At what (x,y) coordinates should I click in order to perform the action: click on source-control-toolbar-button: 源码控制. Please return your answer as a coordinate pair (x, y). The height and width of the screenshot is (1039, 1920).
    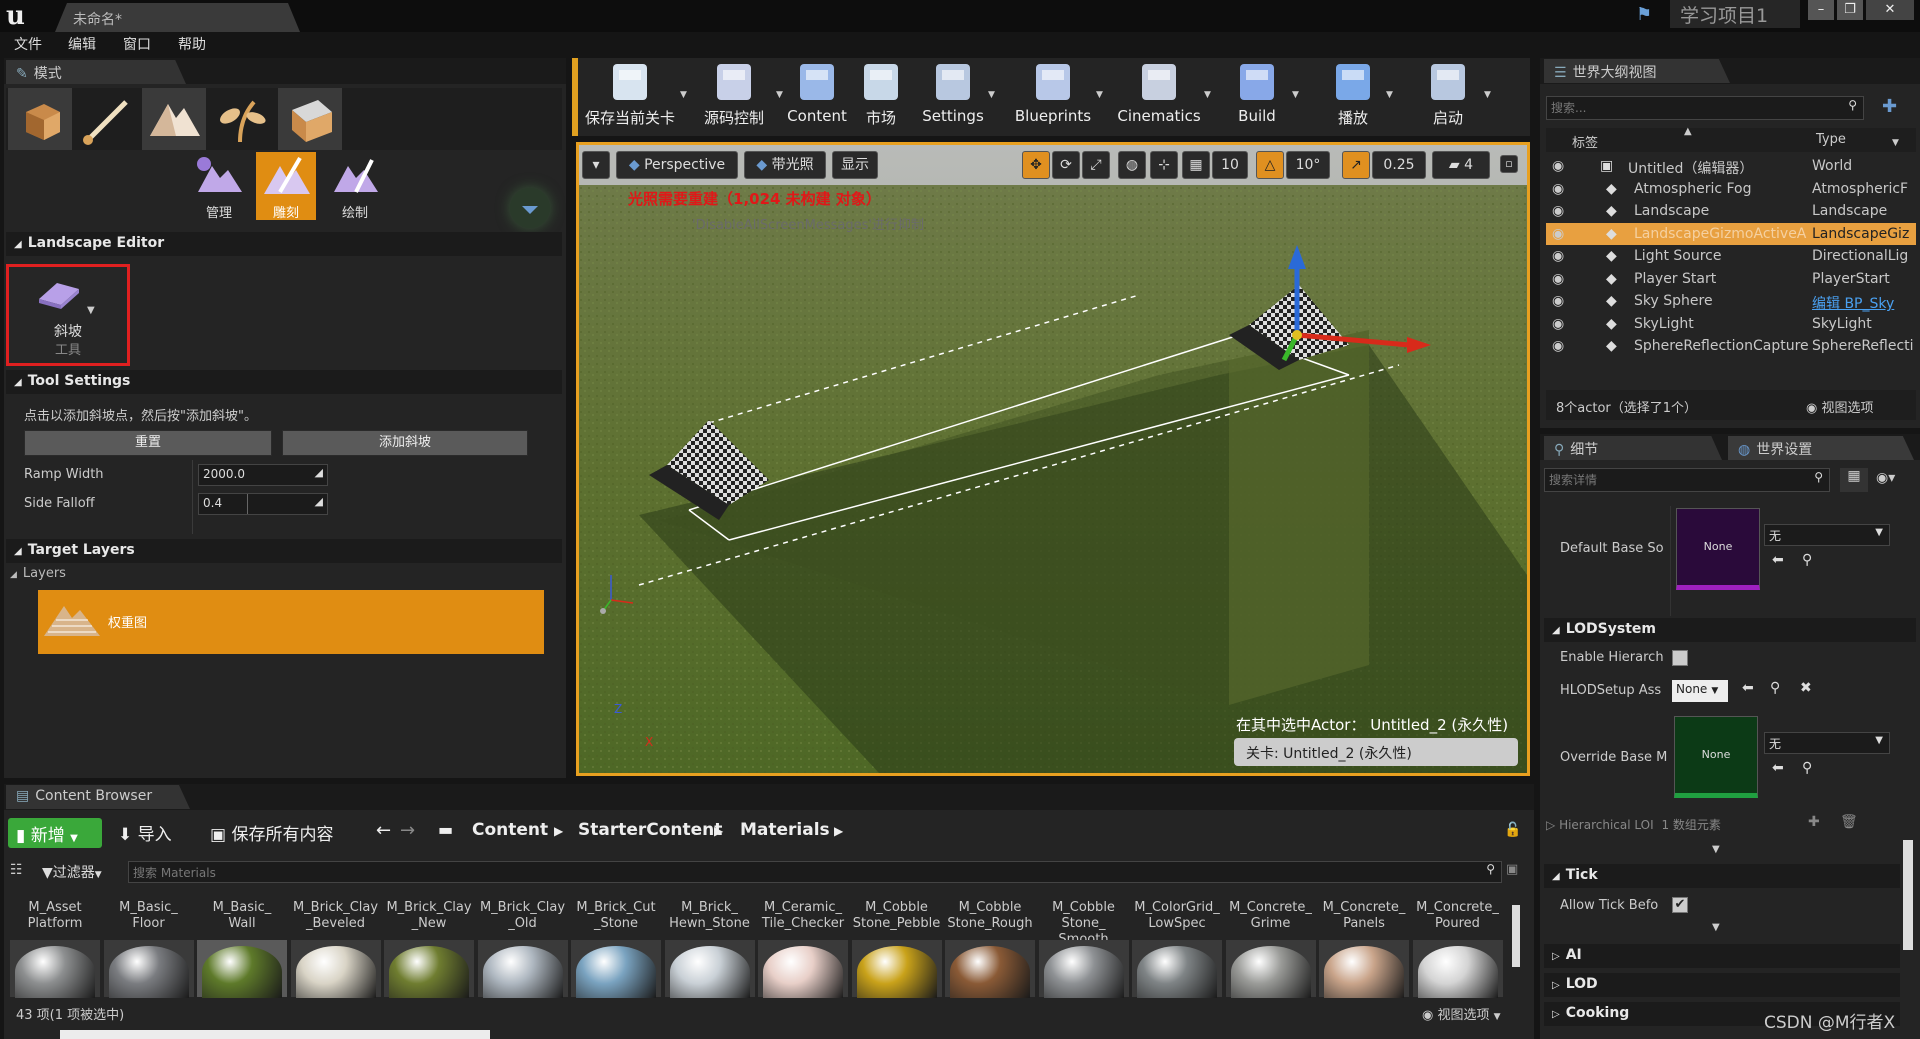
    Looking at the image, I should click on (734, 96).